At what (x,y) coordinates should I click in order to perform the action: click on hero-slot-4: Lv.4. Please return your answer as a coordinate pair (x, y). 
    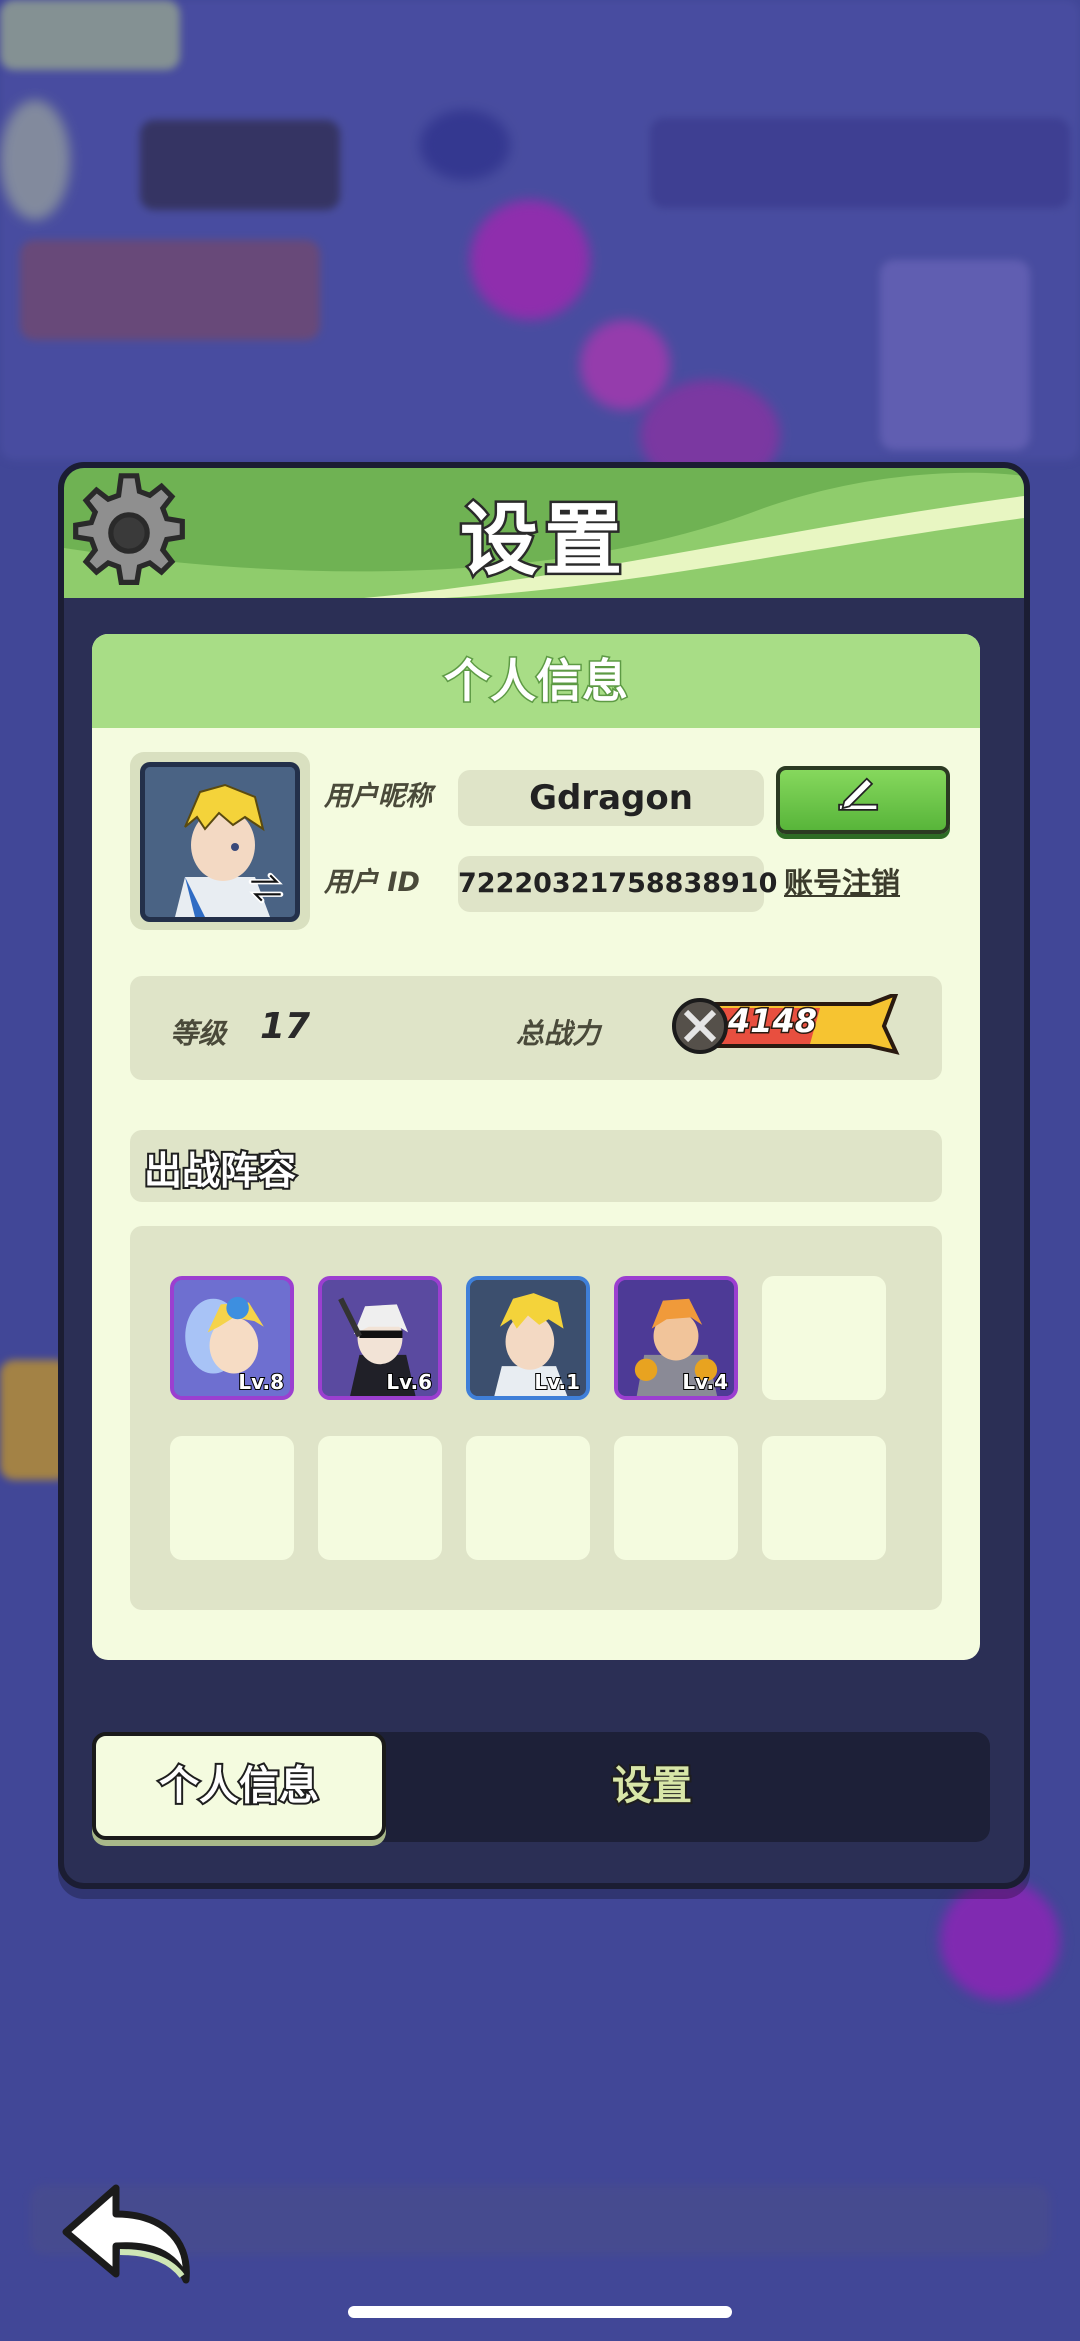
    Looking at the image, I should click on (676, 1338).